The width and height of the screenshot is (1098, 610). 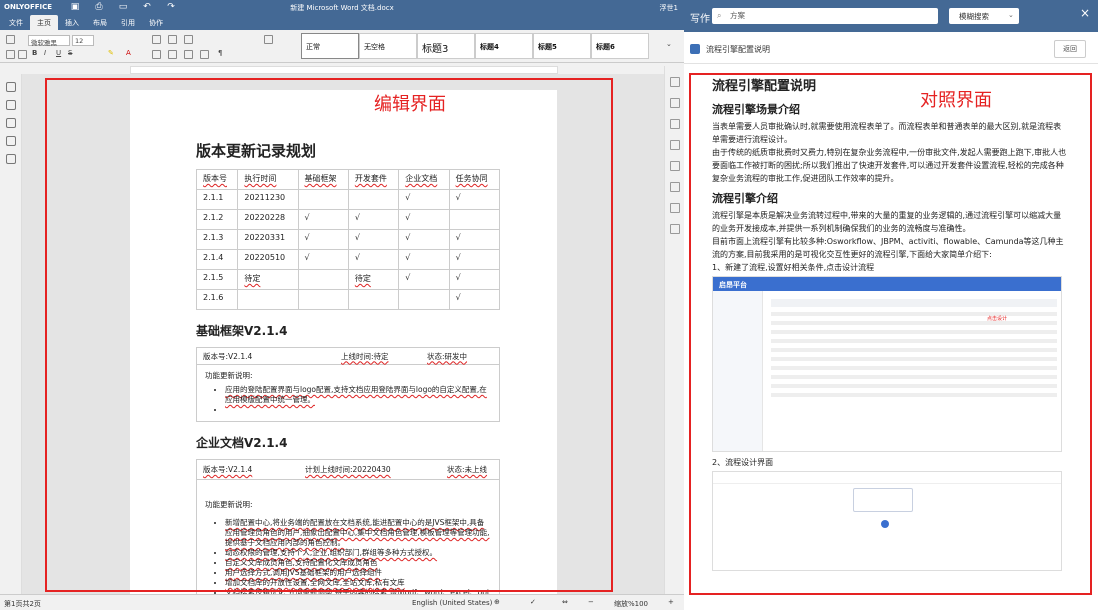 I want to click on spellcheck-icon: ✓, so click(x=533, y=602).